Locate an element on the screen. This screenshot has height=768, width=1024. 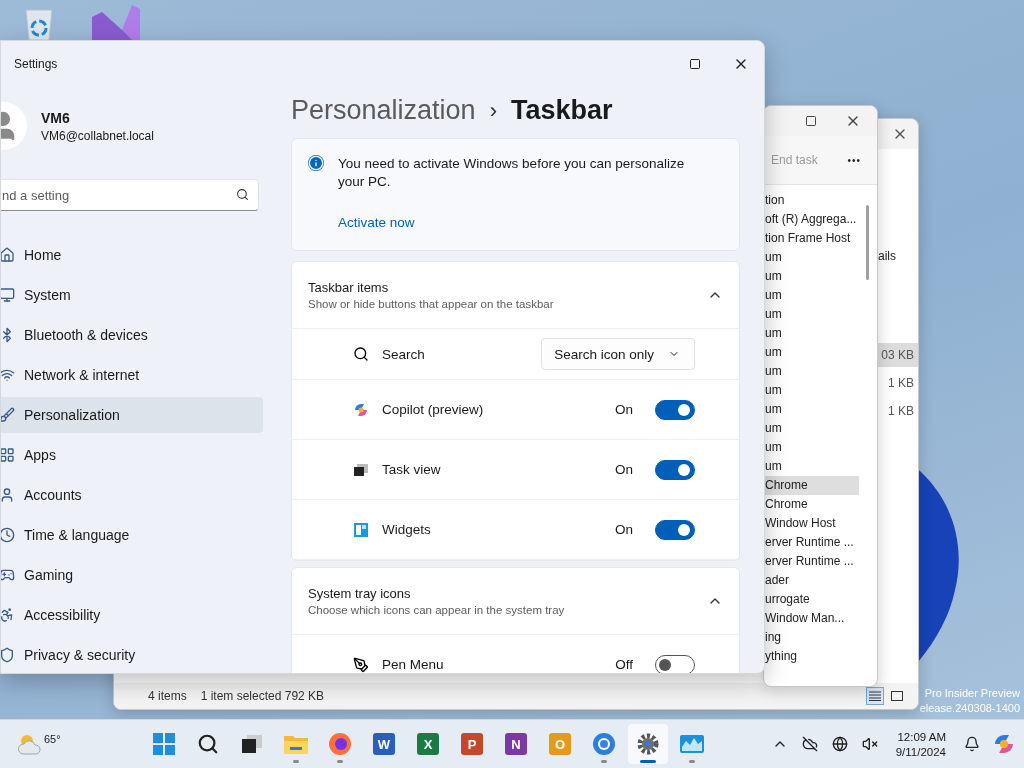
details-tab: ails is located at coordinates (898, 256).